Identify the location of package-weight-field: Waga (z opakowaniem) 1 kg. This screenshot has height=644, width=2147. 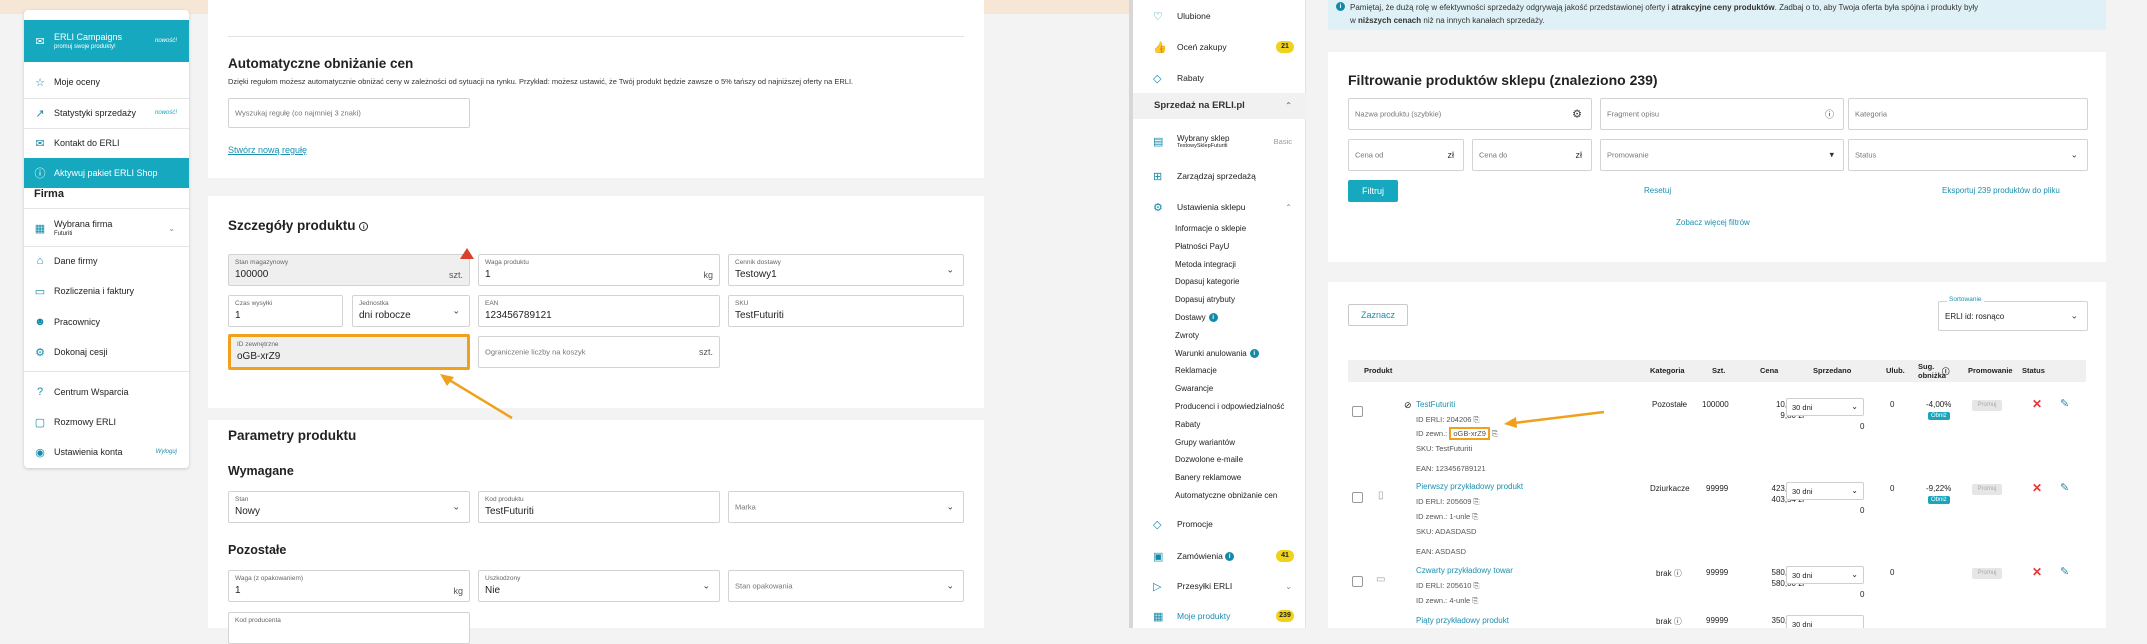
(349, 586).